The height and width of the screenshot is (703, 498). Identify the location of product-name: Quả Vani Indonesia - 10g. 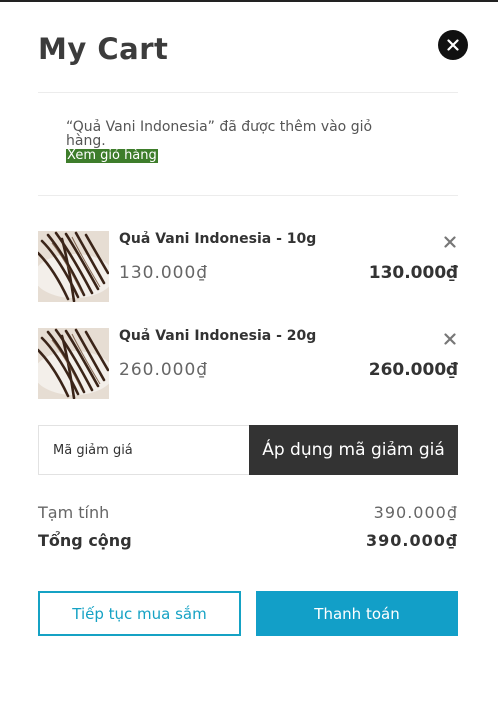
(217, 239).